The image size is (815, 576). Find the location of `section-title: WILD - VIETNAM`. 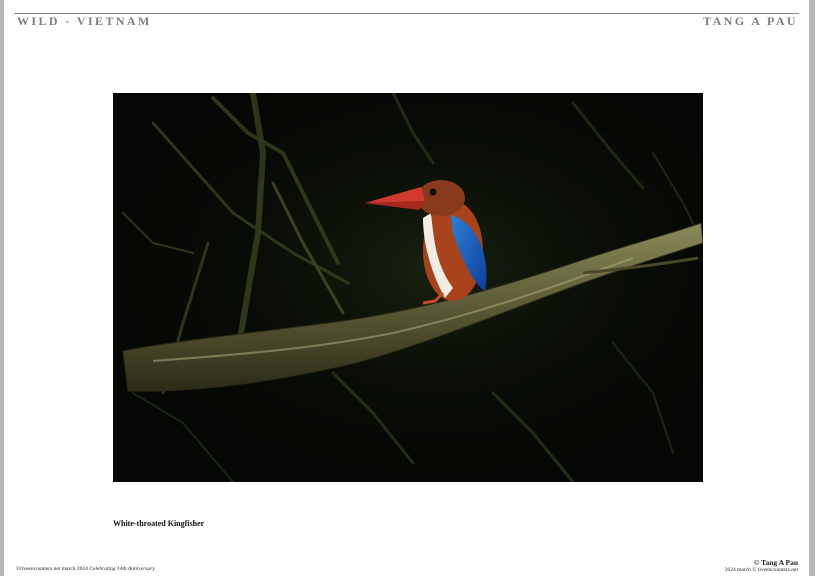

section-title: WILD - VIETNAM is located at coordinates (84, 21).